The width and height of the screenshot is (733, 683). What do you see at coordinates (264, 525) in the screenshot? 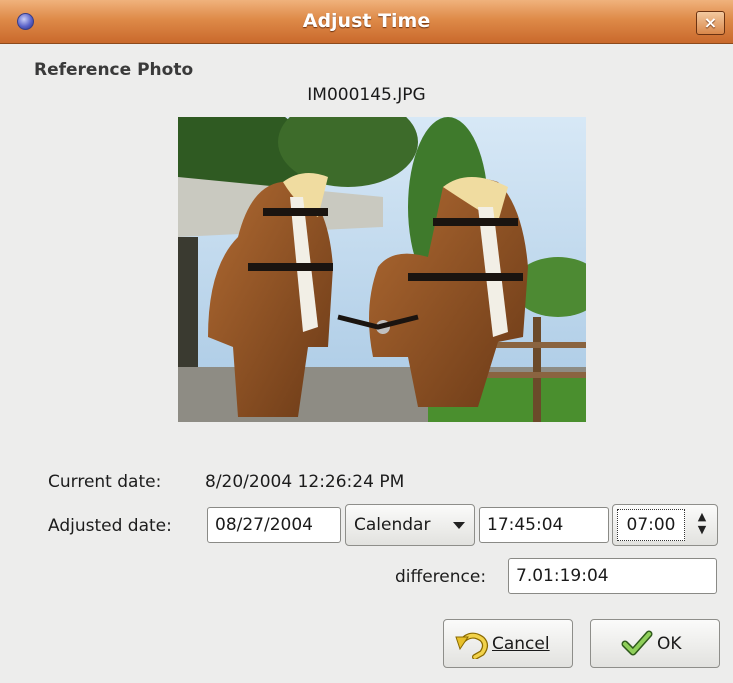
I see `adjusted-date-text: 08/27/2004` at bounding box center [264, 525].